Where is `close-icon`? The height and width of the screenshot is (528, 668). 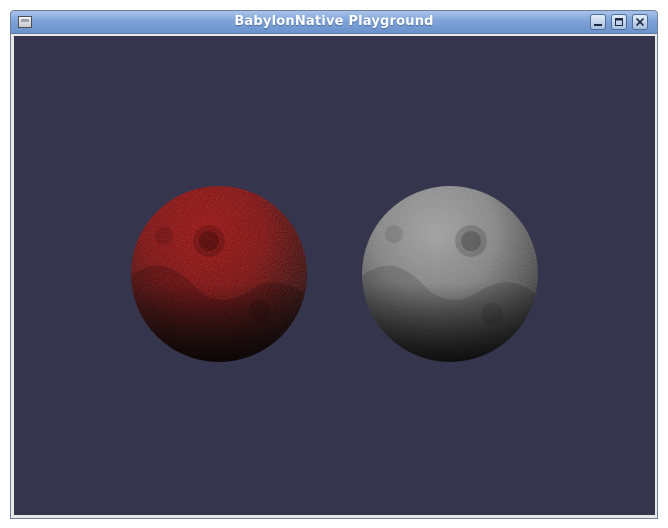
close-icon is located at coordinates (640, 22).